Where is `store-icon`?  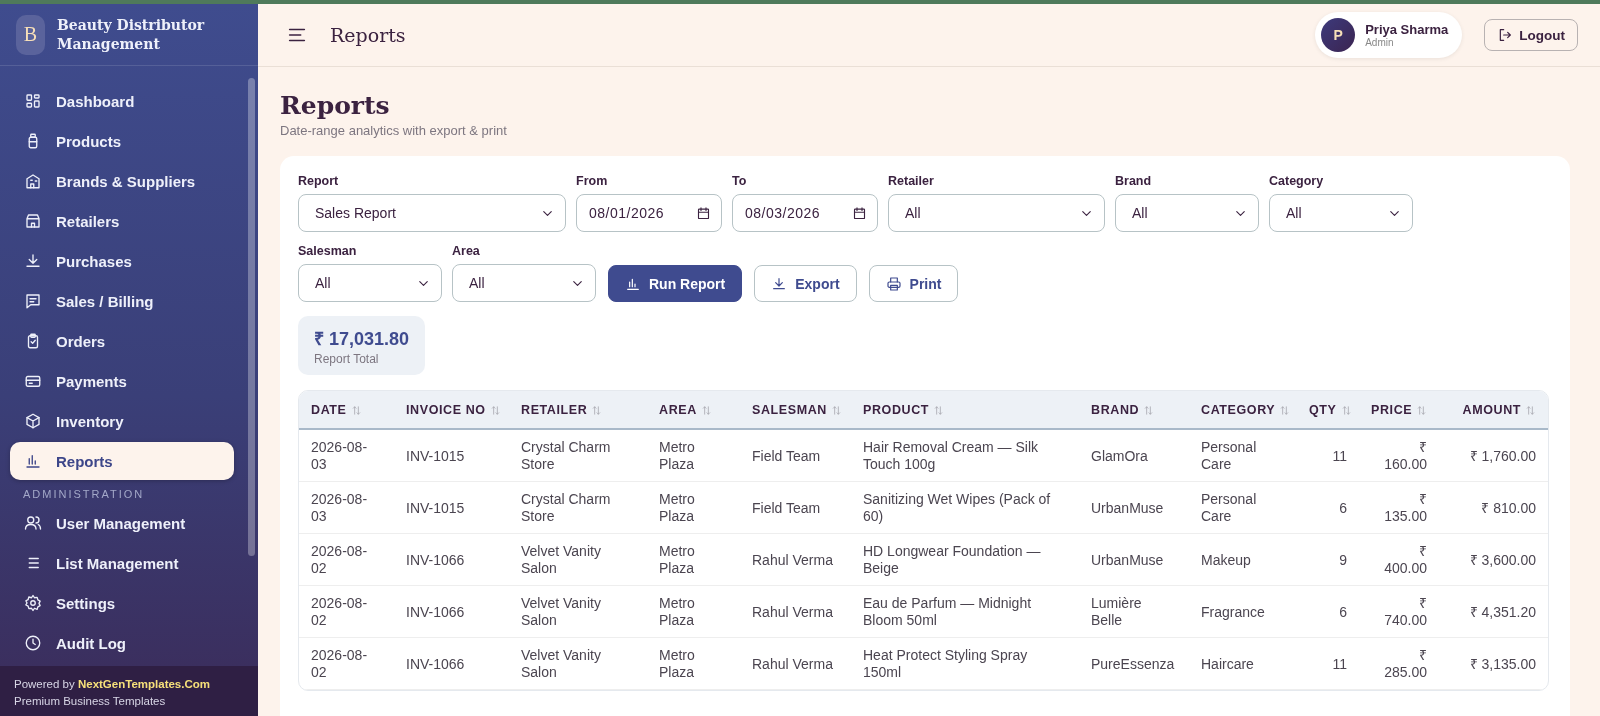 store-icon is located at coordinates (33, 221).